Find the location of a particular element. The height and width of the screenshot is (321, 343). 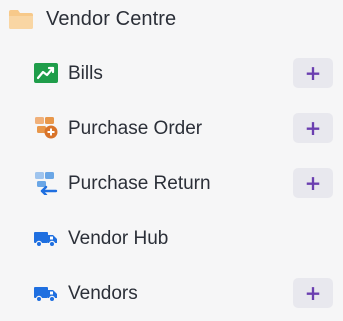

folder-icon is located at coordinates (21, 19).